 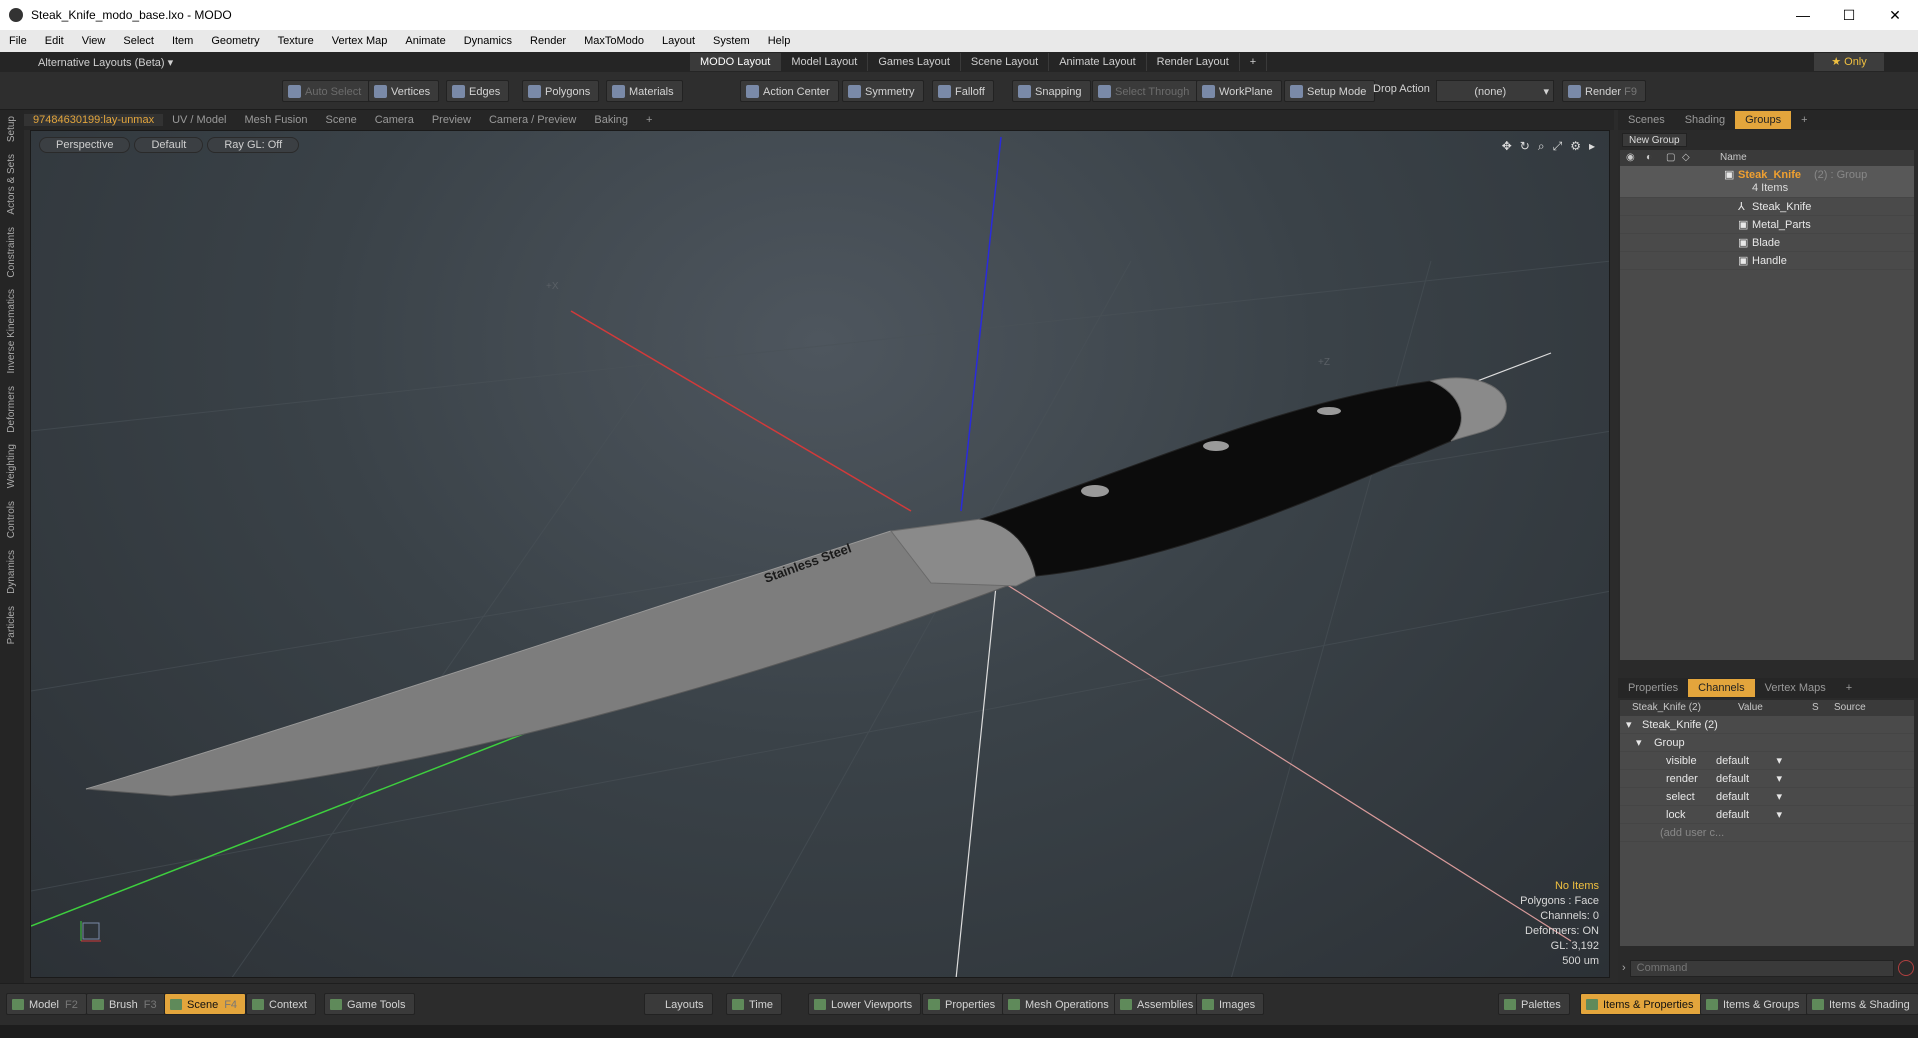 What do you see at coordinates (883, 91) in the screenshot?
I see `symmetry-button: Symmetry` at bounding box center [883, 91].